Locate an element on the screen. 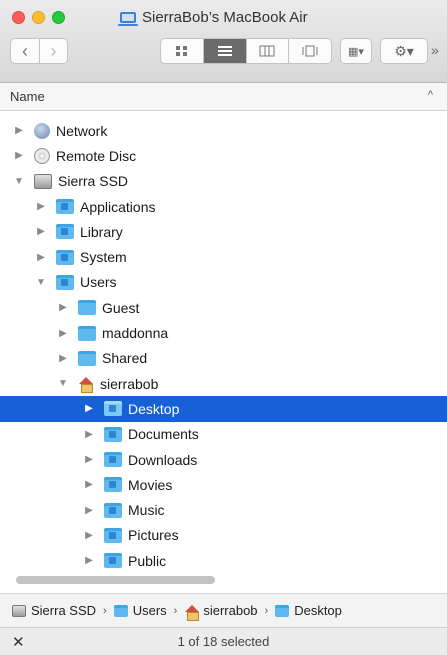 This screenshot has height=655, width=447. list-item: ▶ Music is located at coordinates (223, 509).